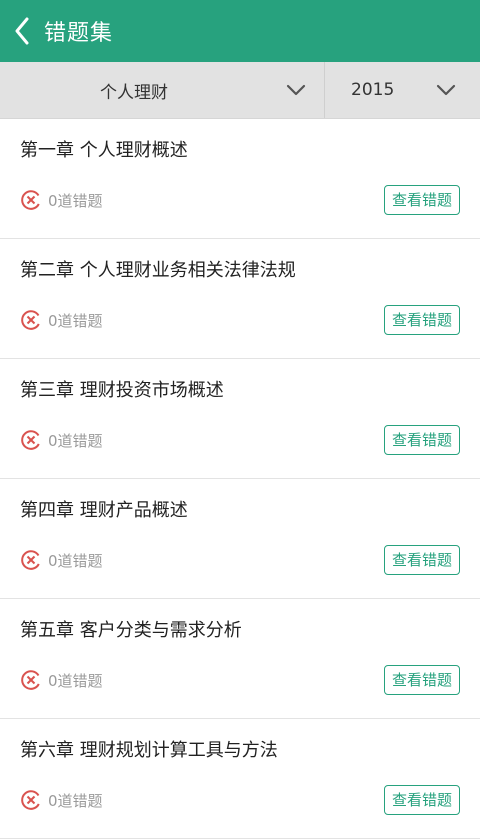  I want to click on list-item: 第六章 理财规划计算工具与方法 0道错题 查看错题, so click(240, 779).